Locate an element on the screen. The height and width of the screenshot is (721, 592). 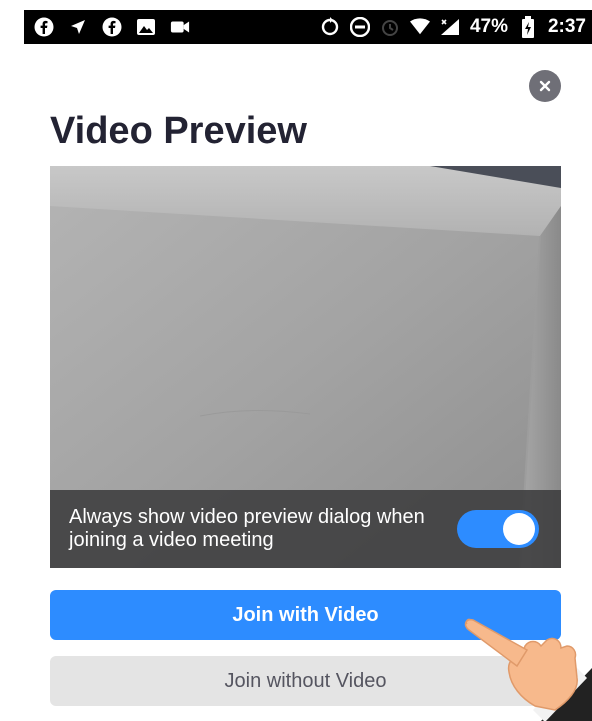
status-bar-system: 47% 2:37 is located at coordinates (453, 27).